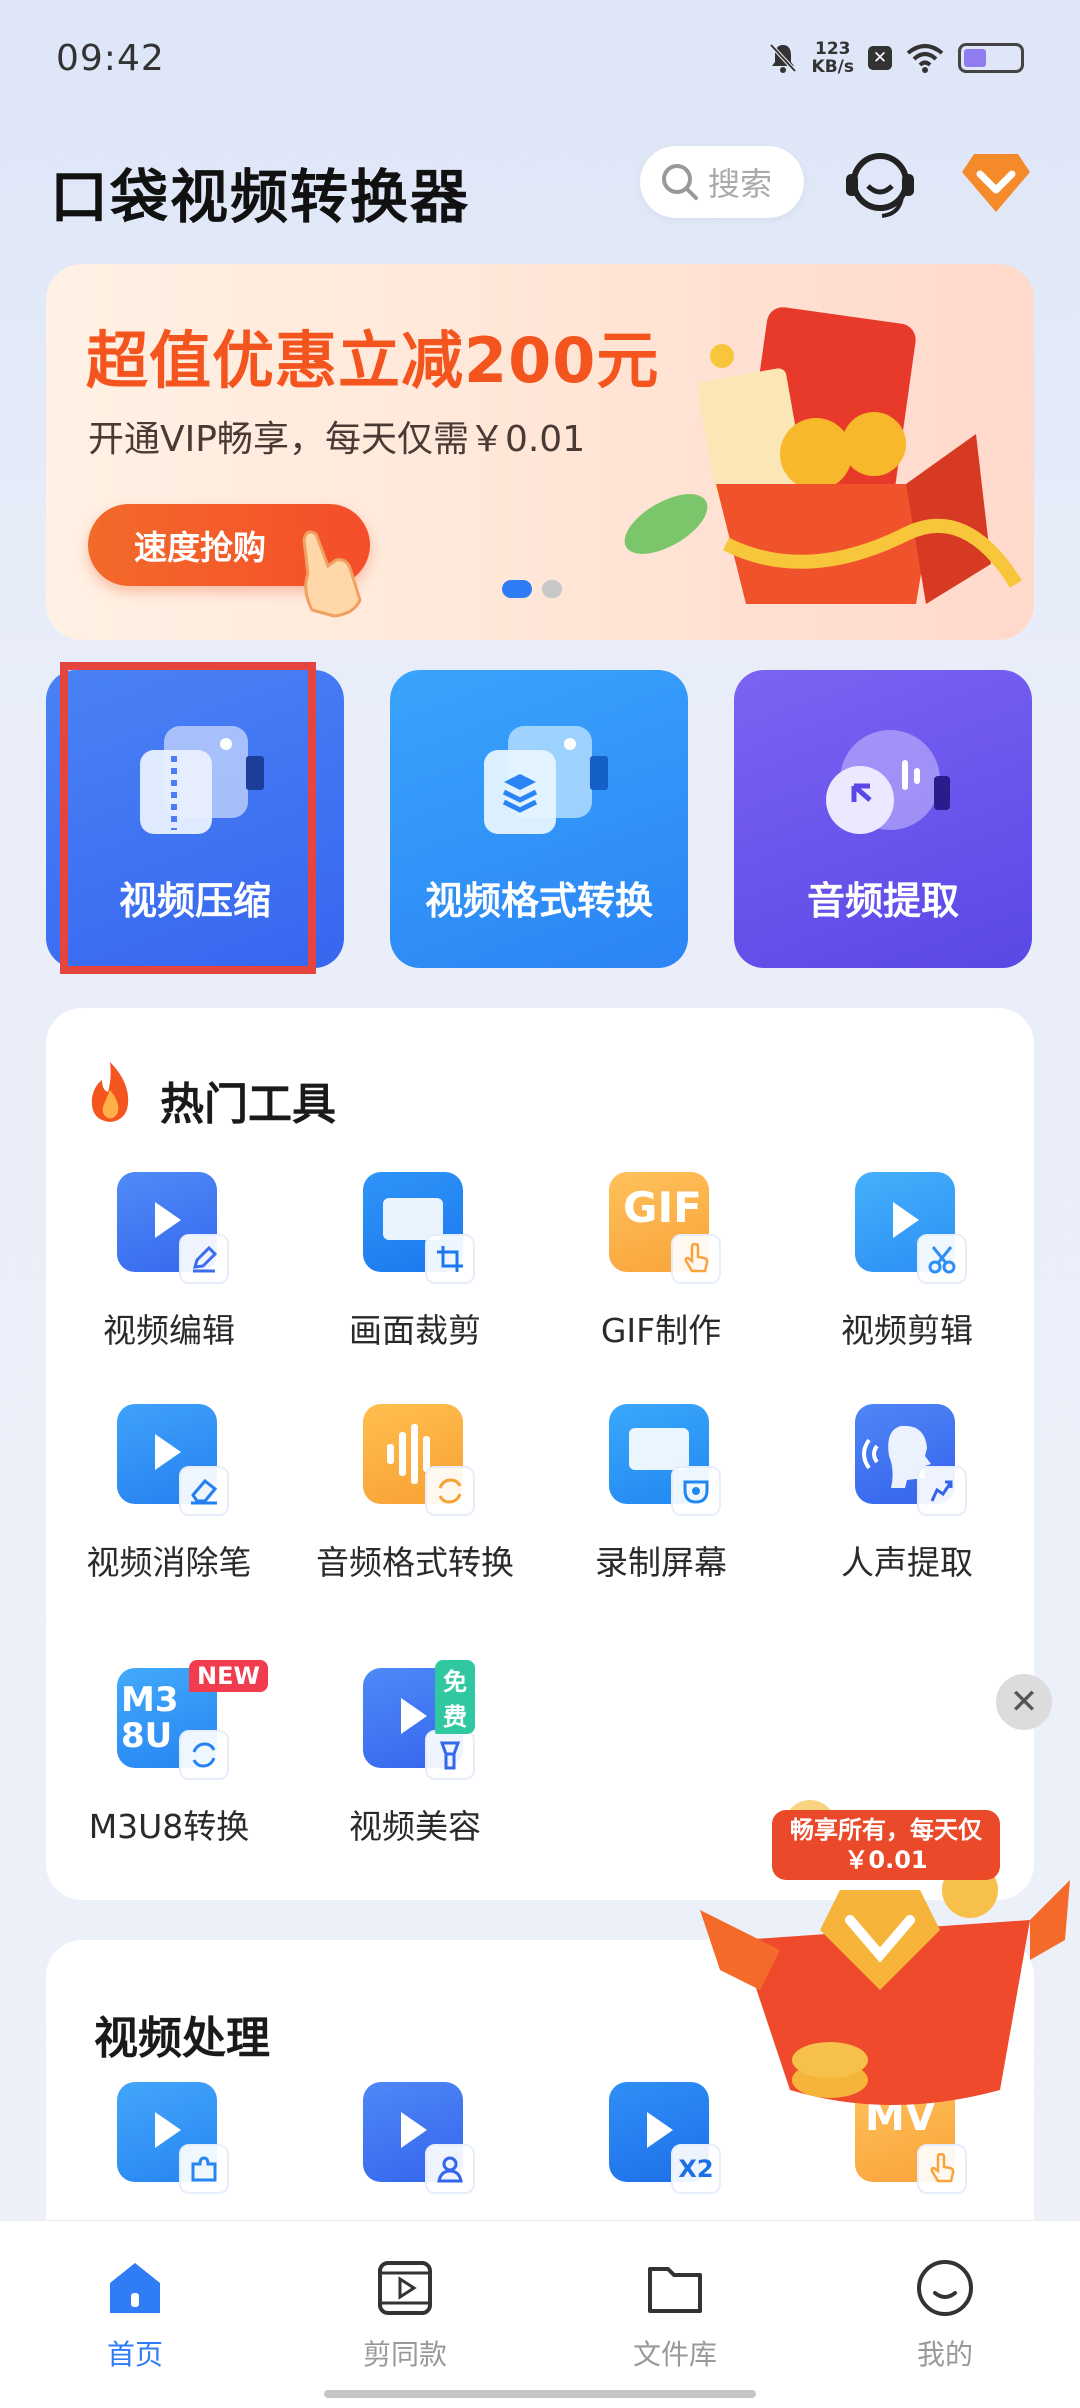 This screenshot has height=2408, width=1080. I want to click on promo-banner: 超值优惠立减200元 开通VIP畅享，每天仅需￥0.01 速度抢购, so click(540, 452).